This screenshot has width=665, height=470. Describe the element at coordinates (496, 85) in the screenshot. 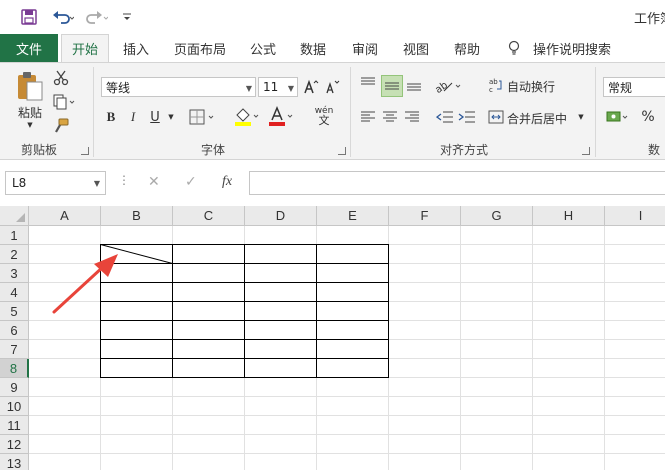

I see `wrap-text-icon: ab c` at that location.